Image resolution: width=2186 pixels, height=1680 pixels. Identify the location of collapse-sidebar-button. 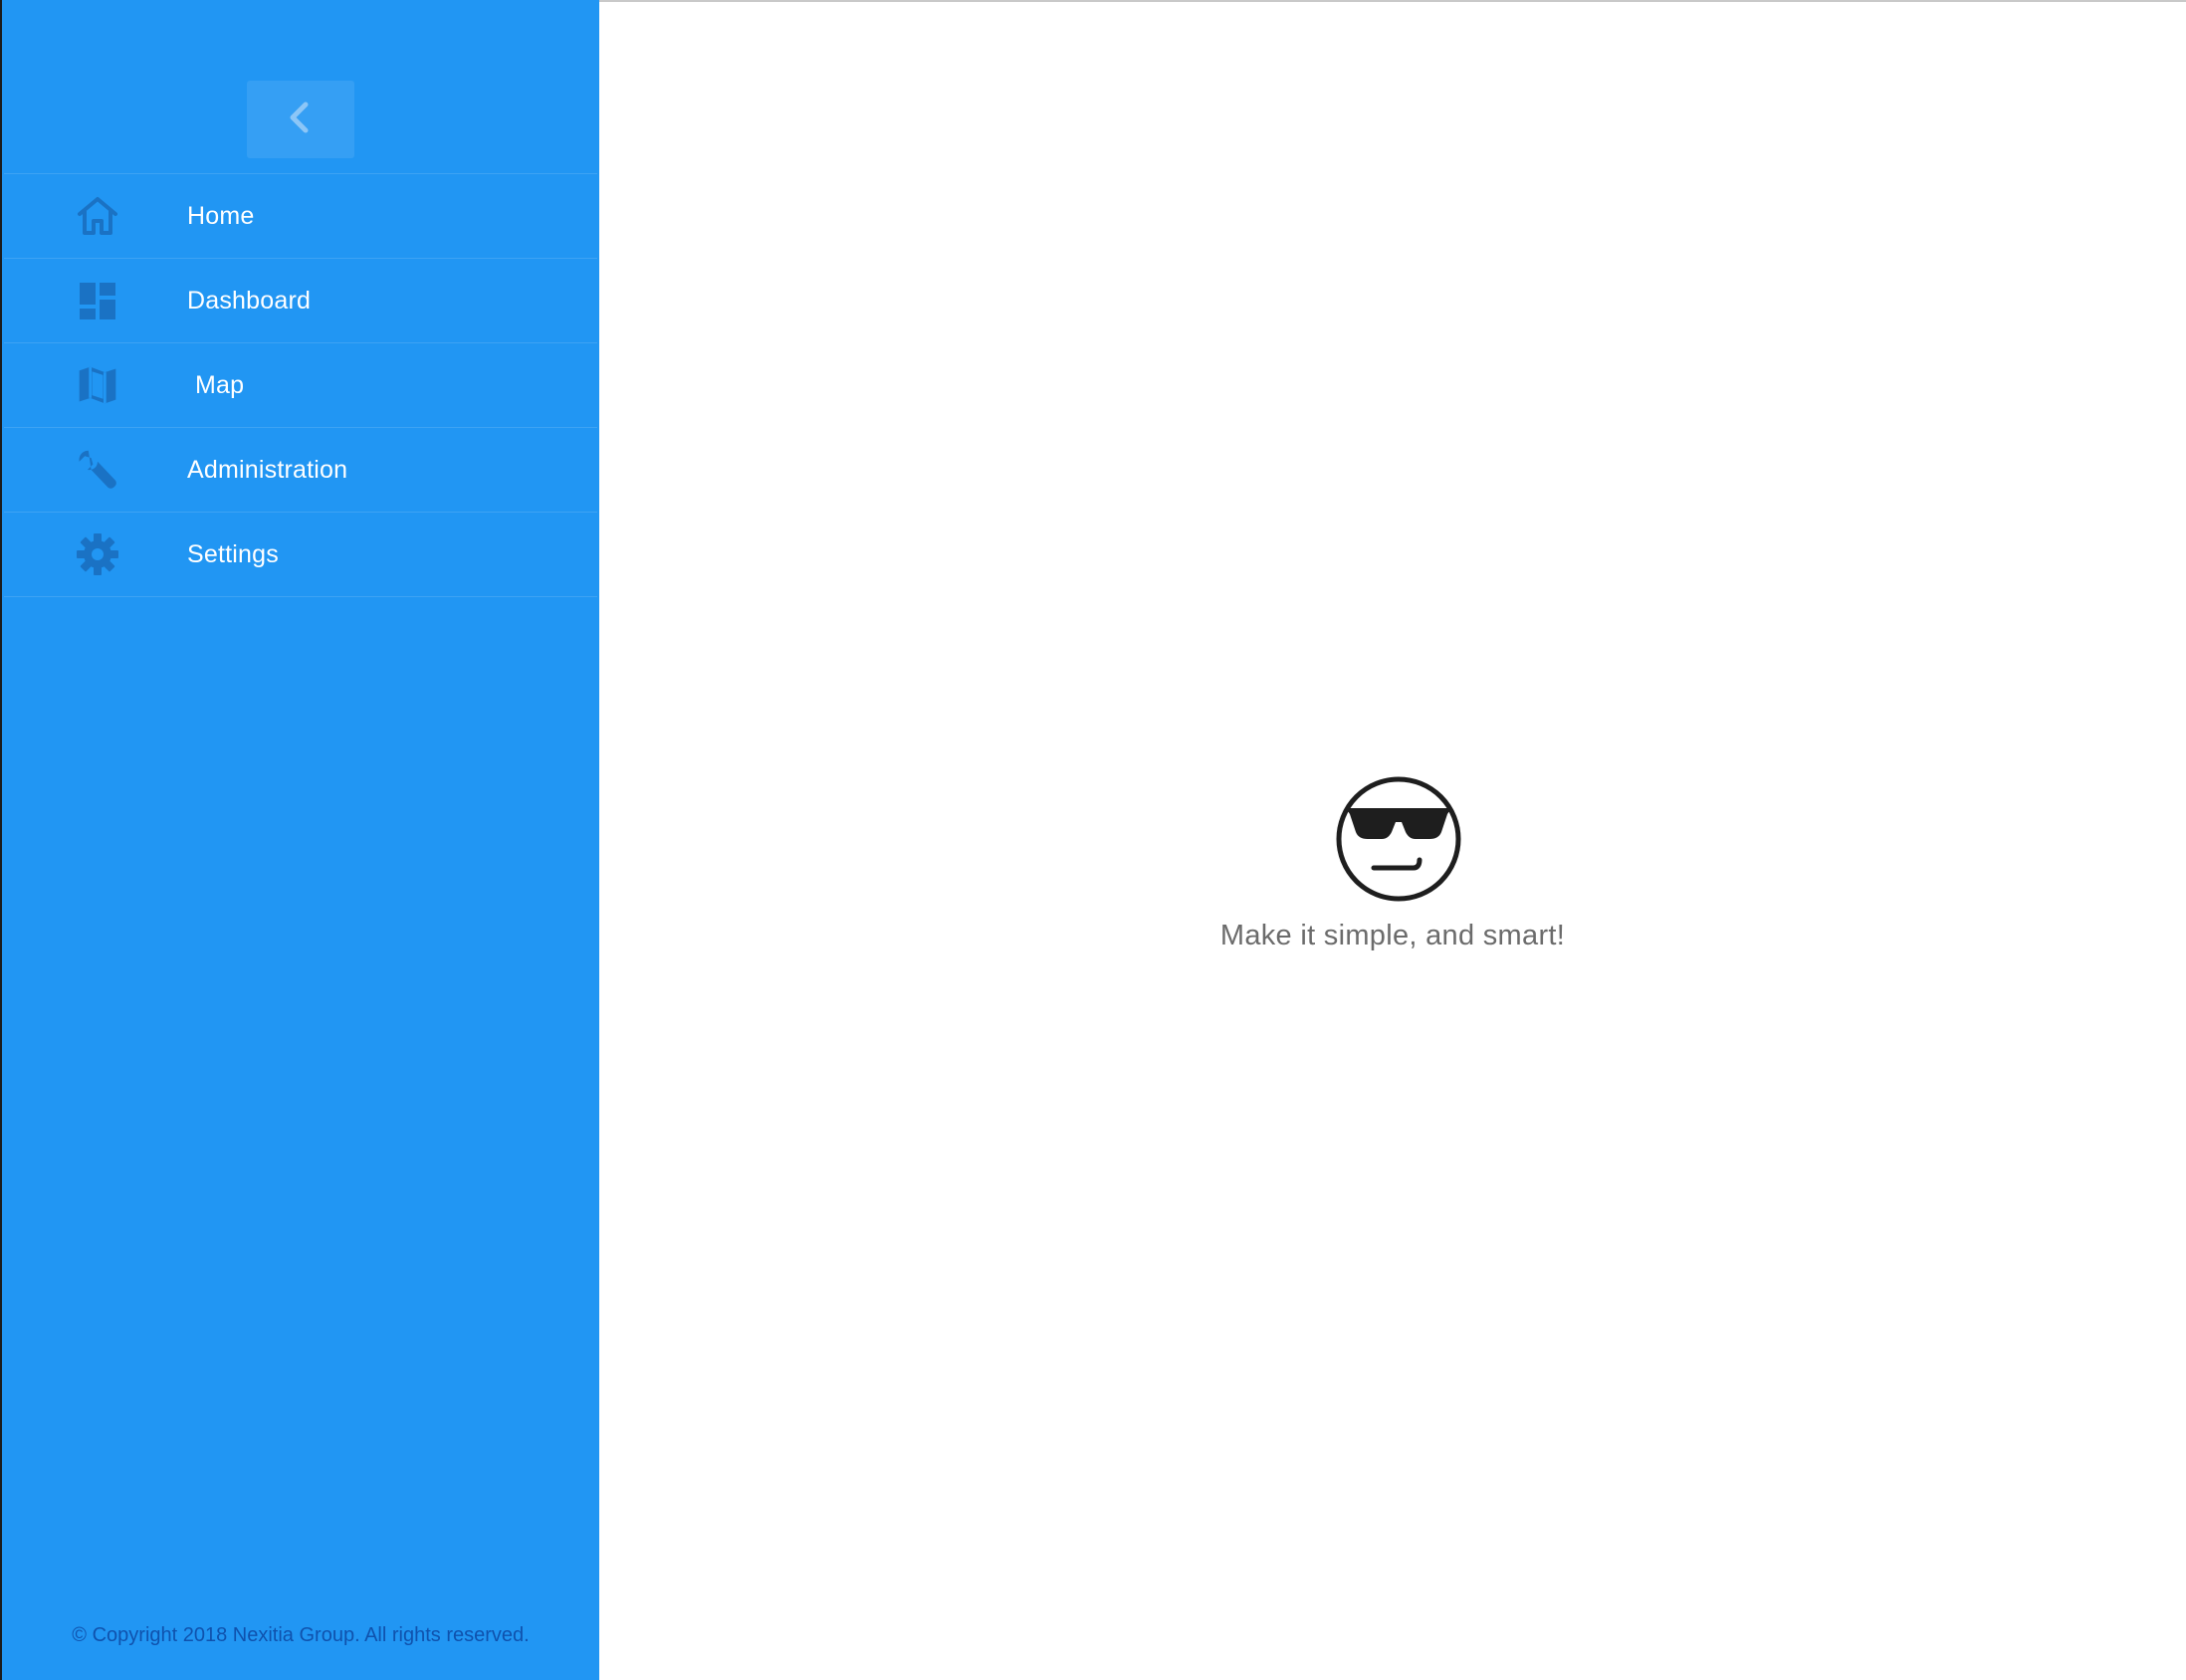
(300, 119).